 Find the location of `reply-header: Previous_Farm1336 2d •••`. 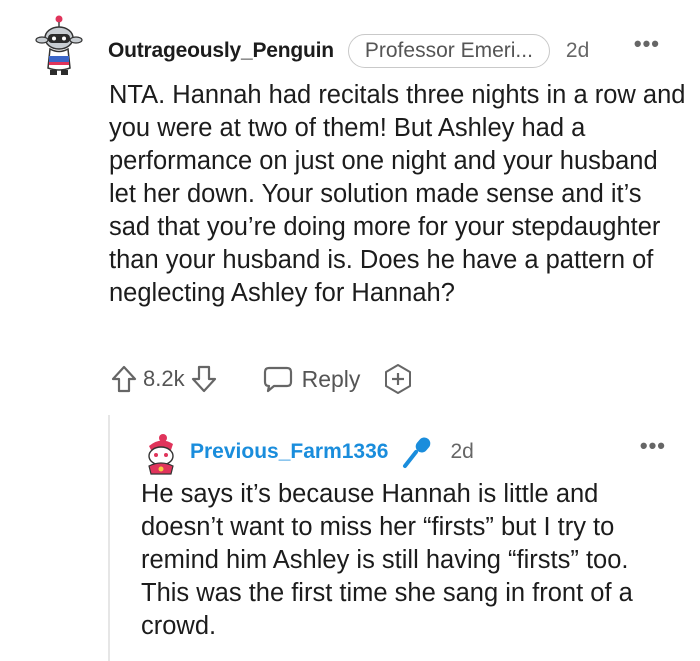

reply-header: Previous_Farm1336 2d ••• is located at coordinates (435, 451).